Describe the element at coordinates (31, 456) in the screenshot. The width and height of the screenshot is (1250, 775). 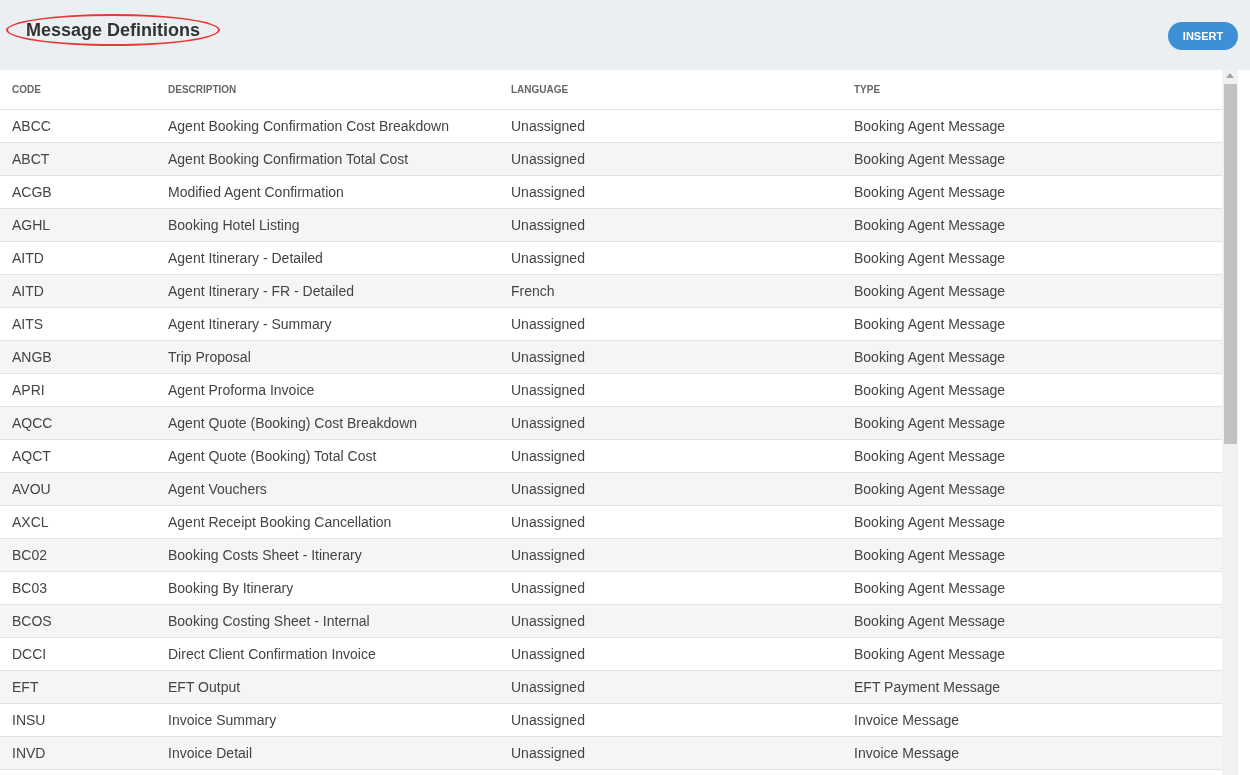
I see `table-cell-text: AQCT` at that location.